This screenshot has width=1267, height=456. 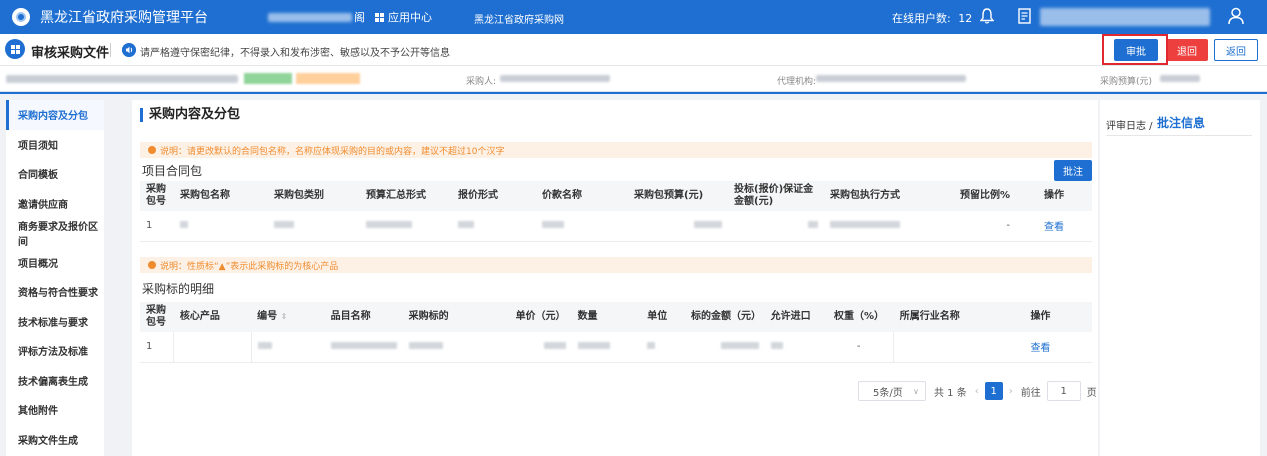 I want to click on col-header: 采购包执行方式, so click(x=871, y=196).